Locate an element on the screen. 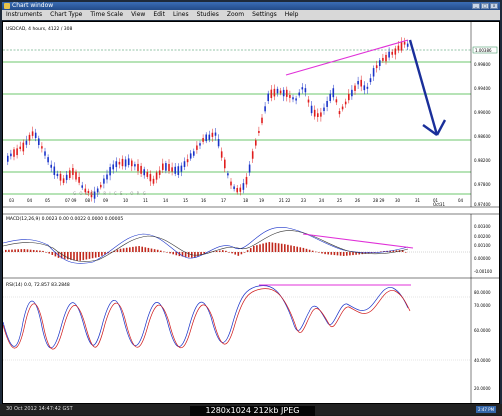 The height and width of the screenshot is (416, 502). minimize-icon: _ is located at coordinates (476, 6).